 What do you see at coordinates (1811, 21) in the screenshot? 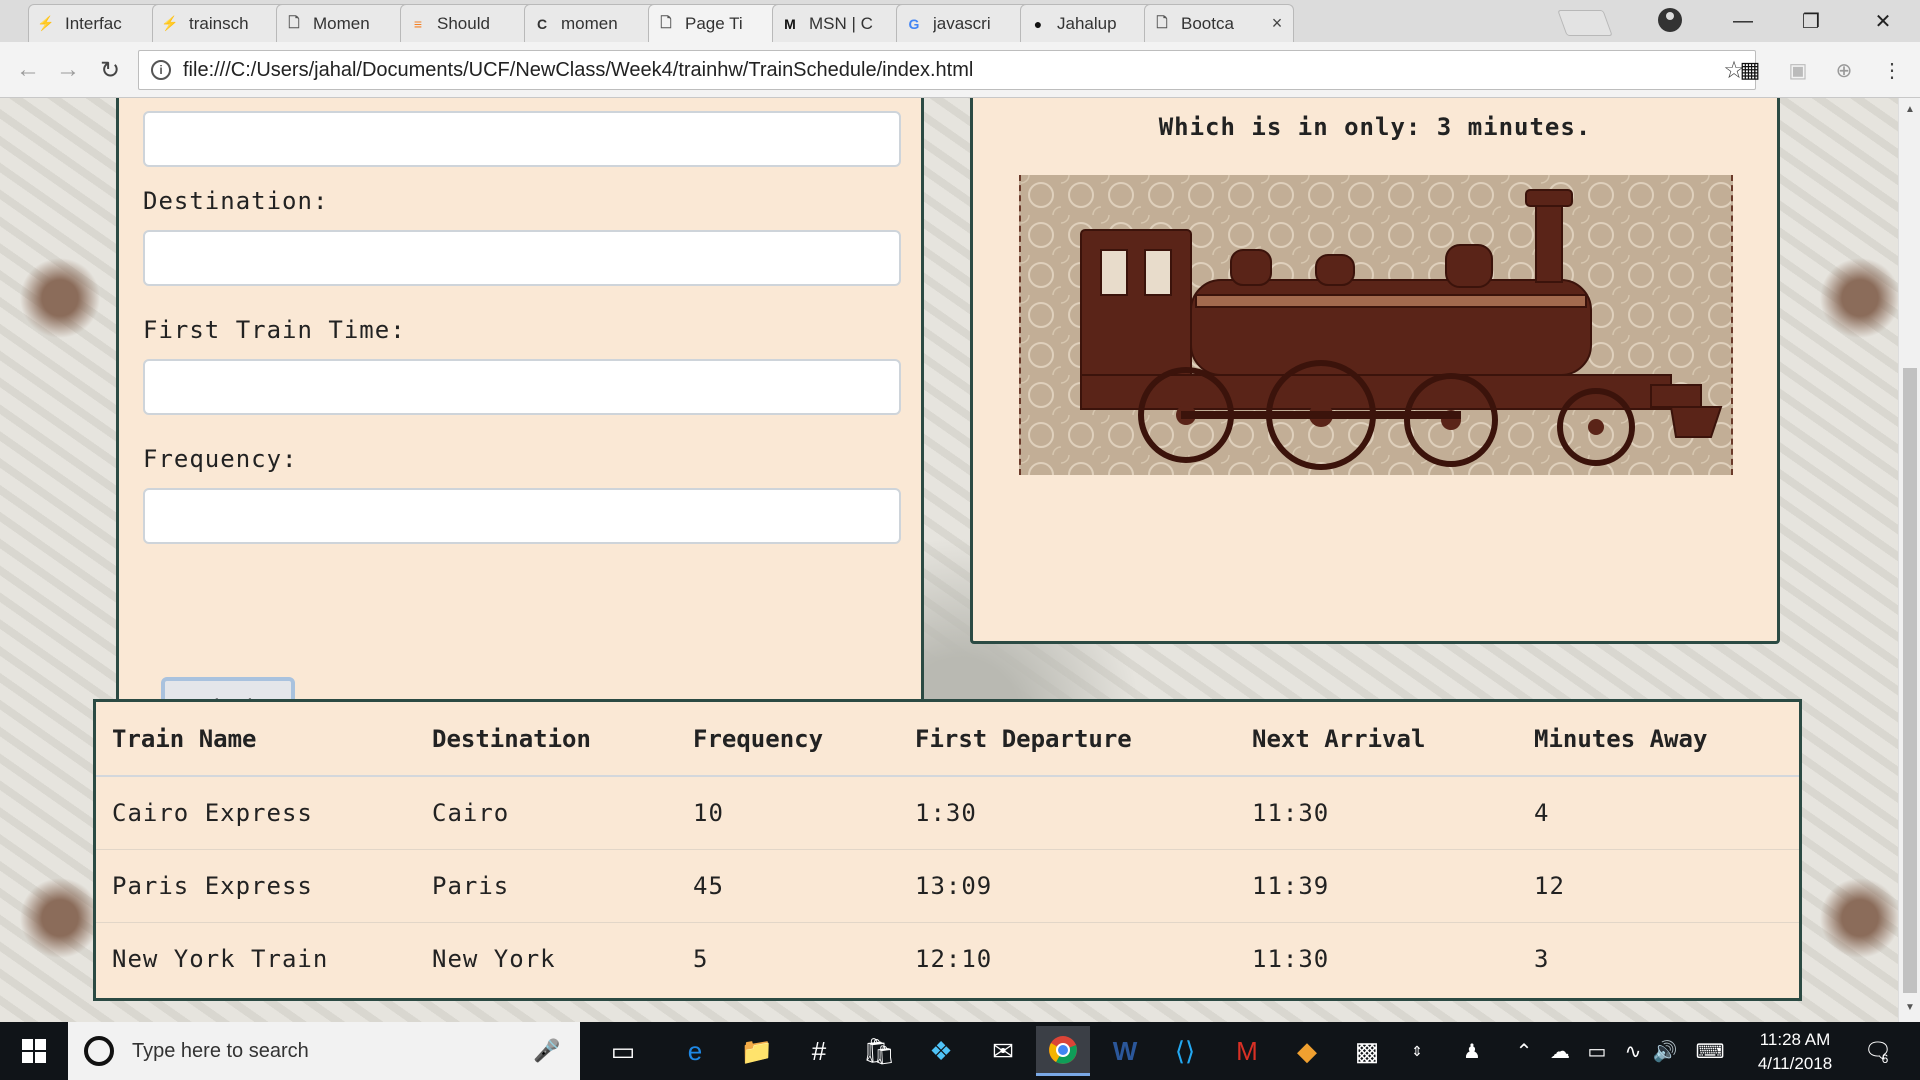
I see `restore-icon: ❐` at bounding box center [1811, 21].